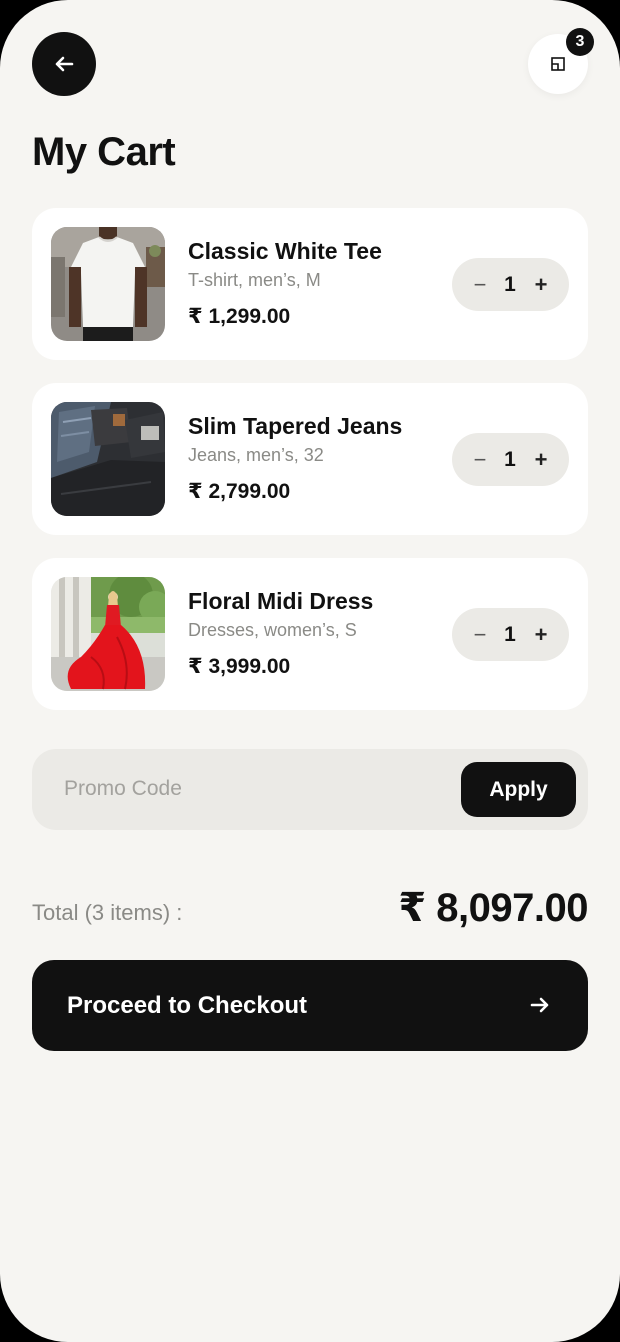  What do you see at coordinates (242, 789) in the screenshot?
I see `promo-code-input` at bounding box center [242, 789].